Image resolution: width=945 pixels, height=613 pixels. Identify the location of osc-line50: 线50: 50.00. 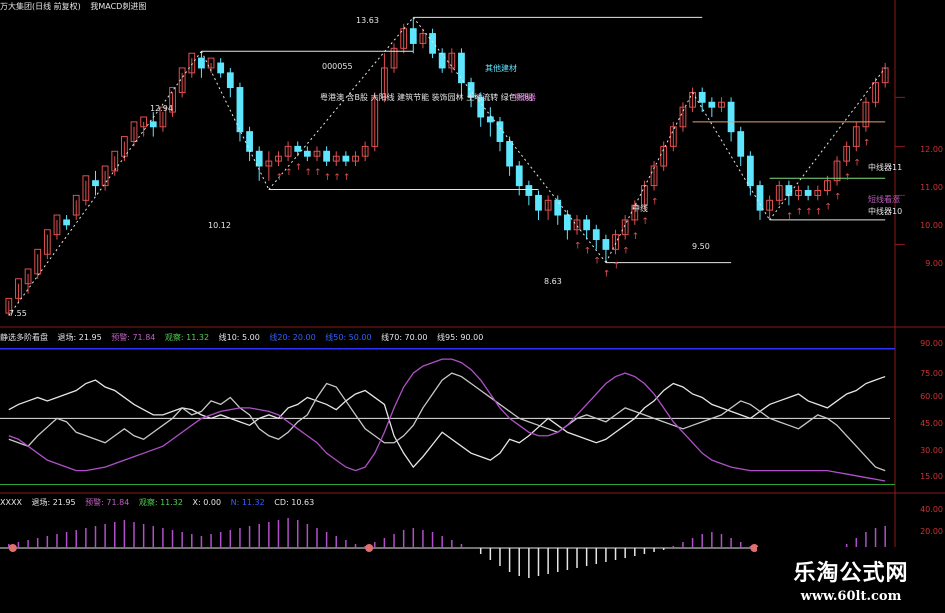
(348, 337).